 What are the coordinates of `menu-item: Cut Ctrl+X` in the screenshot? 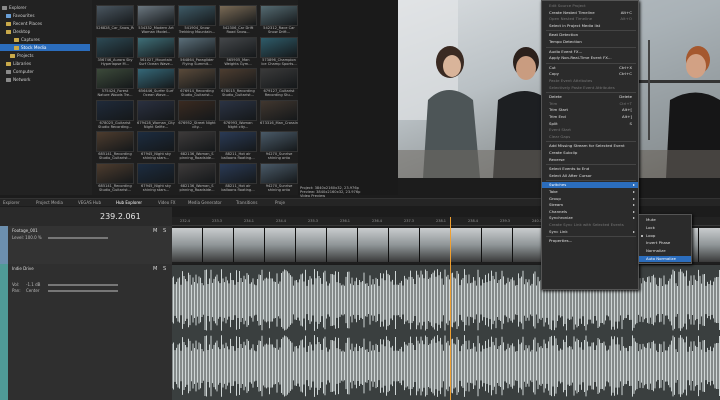 It's located at (590, 68).